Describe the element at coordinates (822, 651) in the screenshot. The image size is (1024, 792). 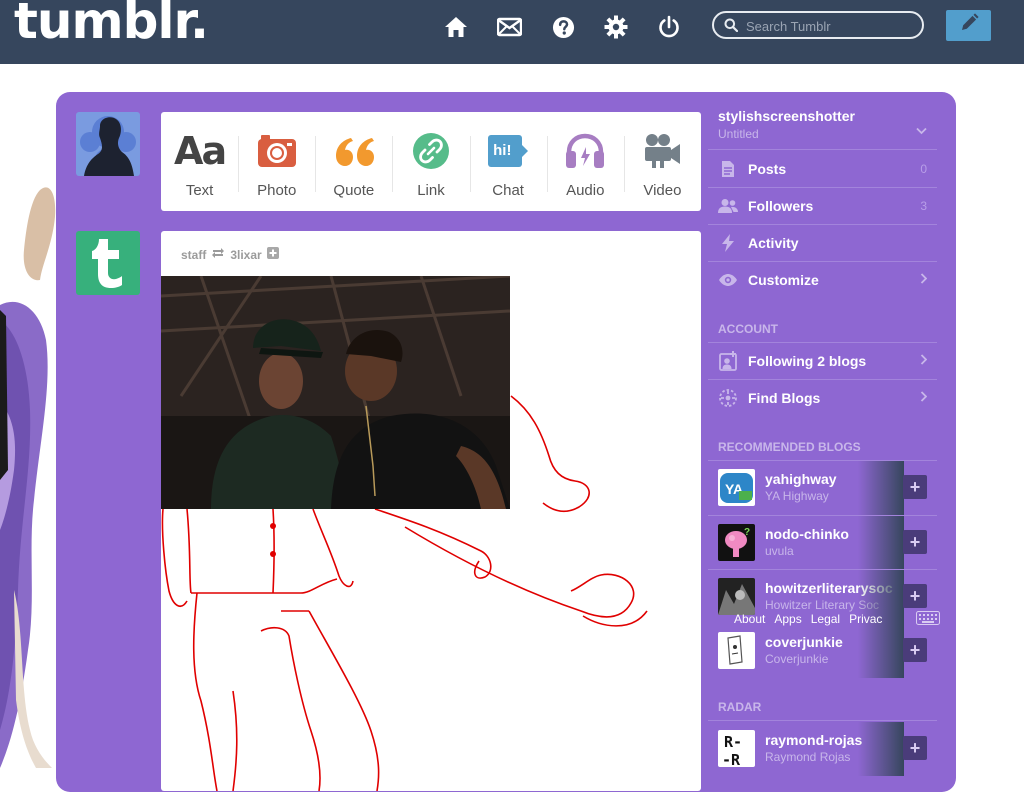
I see `recommended-blog: coverjunkie Coverjunkie +` at that location.